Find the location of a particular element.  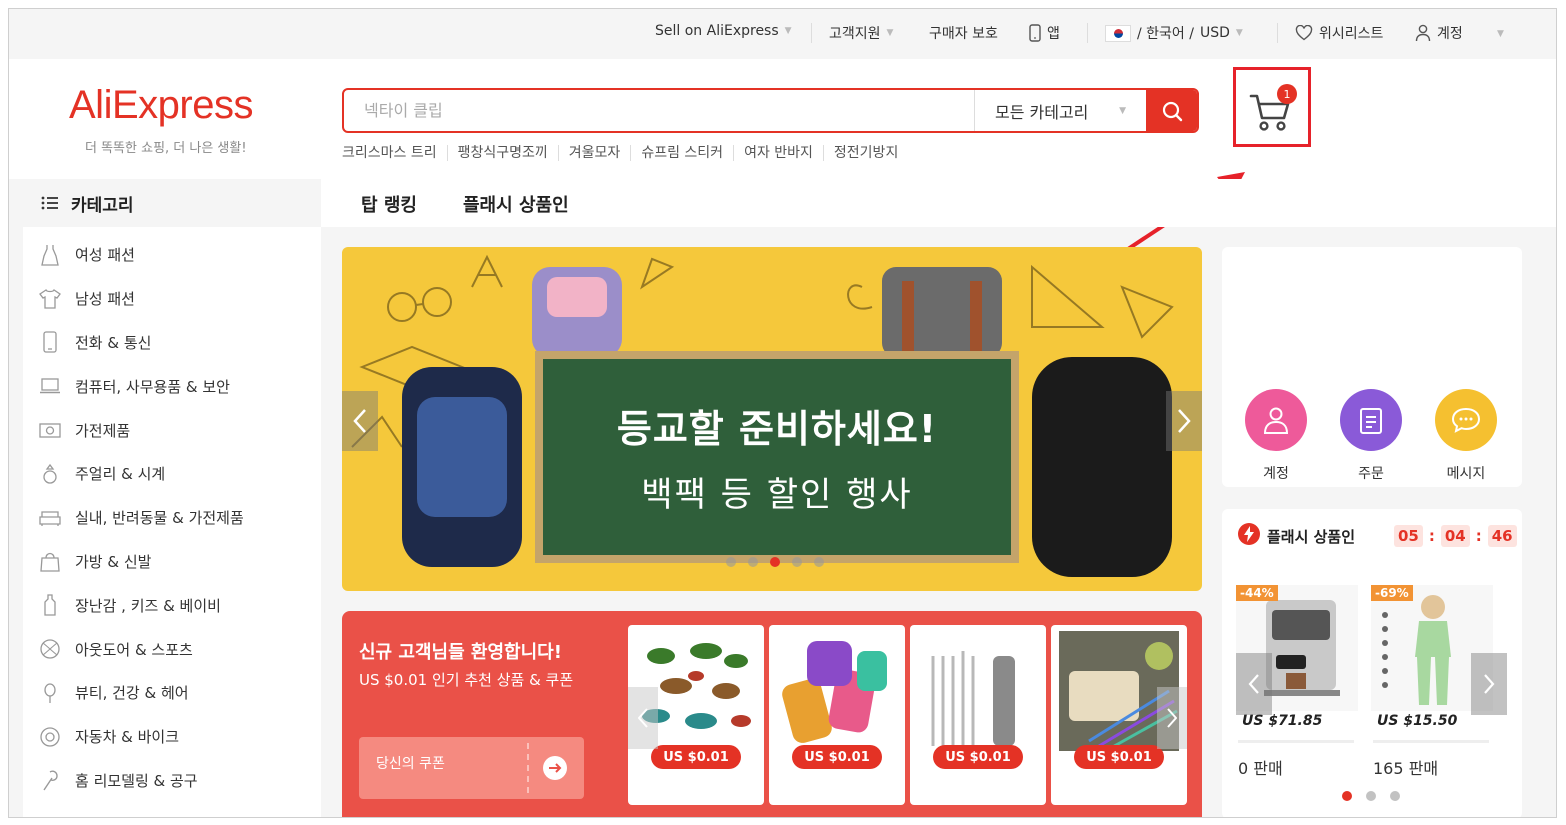

hot-word-link: 여자 반바지 is located at coordinates (778, 153).